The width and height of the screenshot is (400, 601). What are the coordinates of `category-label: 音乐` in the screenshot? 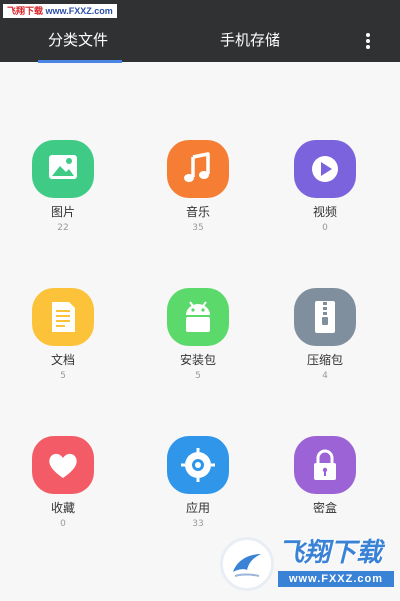 It's located at (197, 212).